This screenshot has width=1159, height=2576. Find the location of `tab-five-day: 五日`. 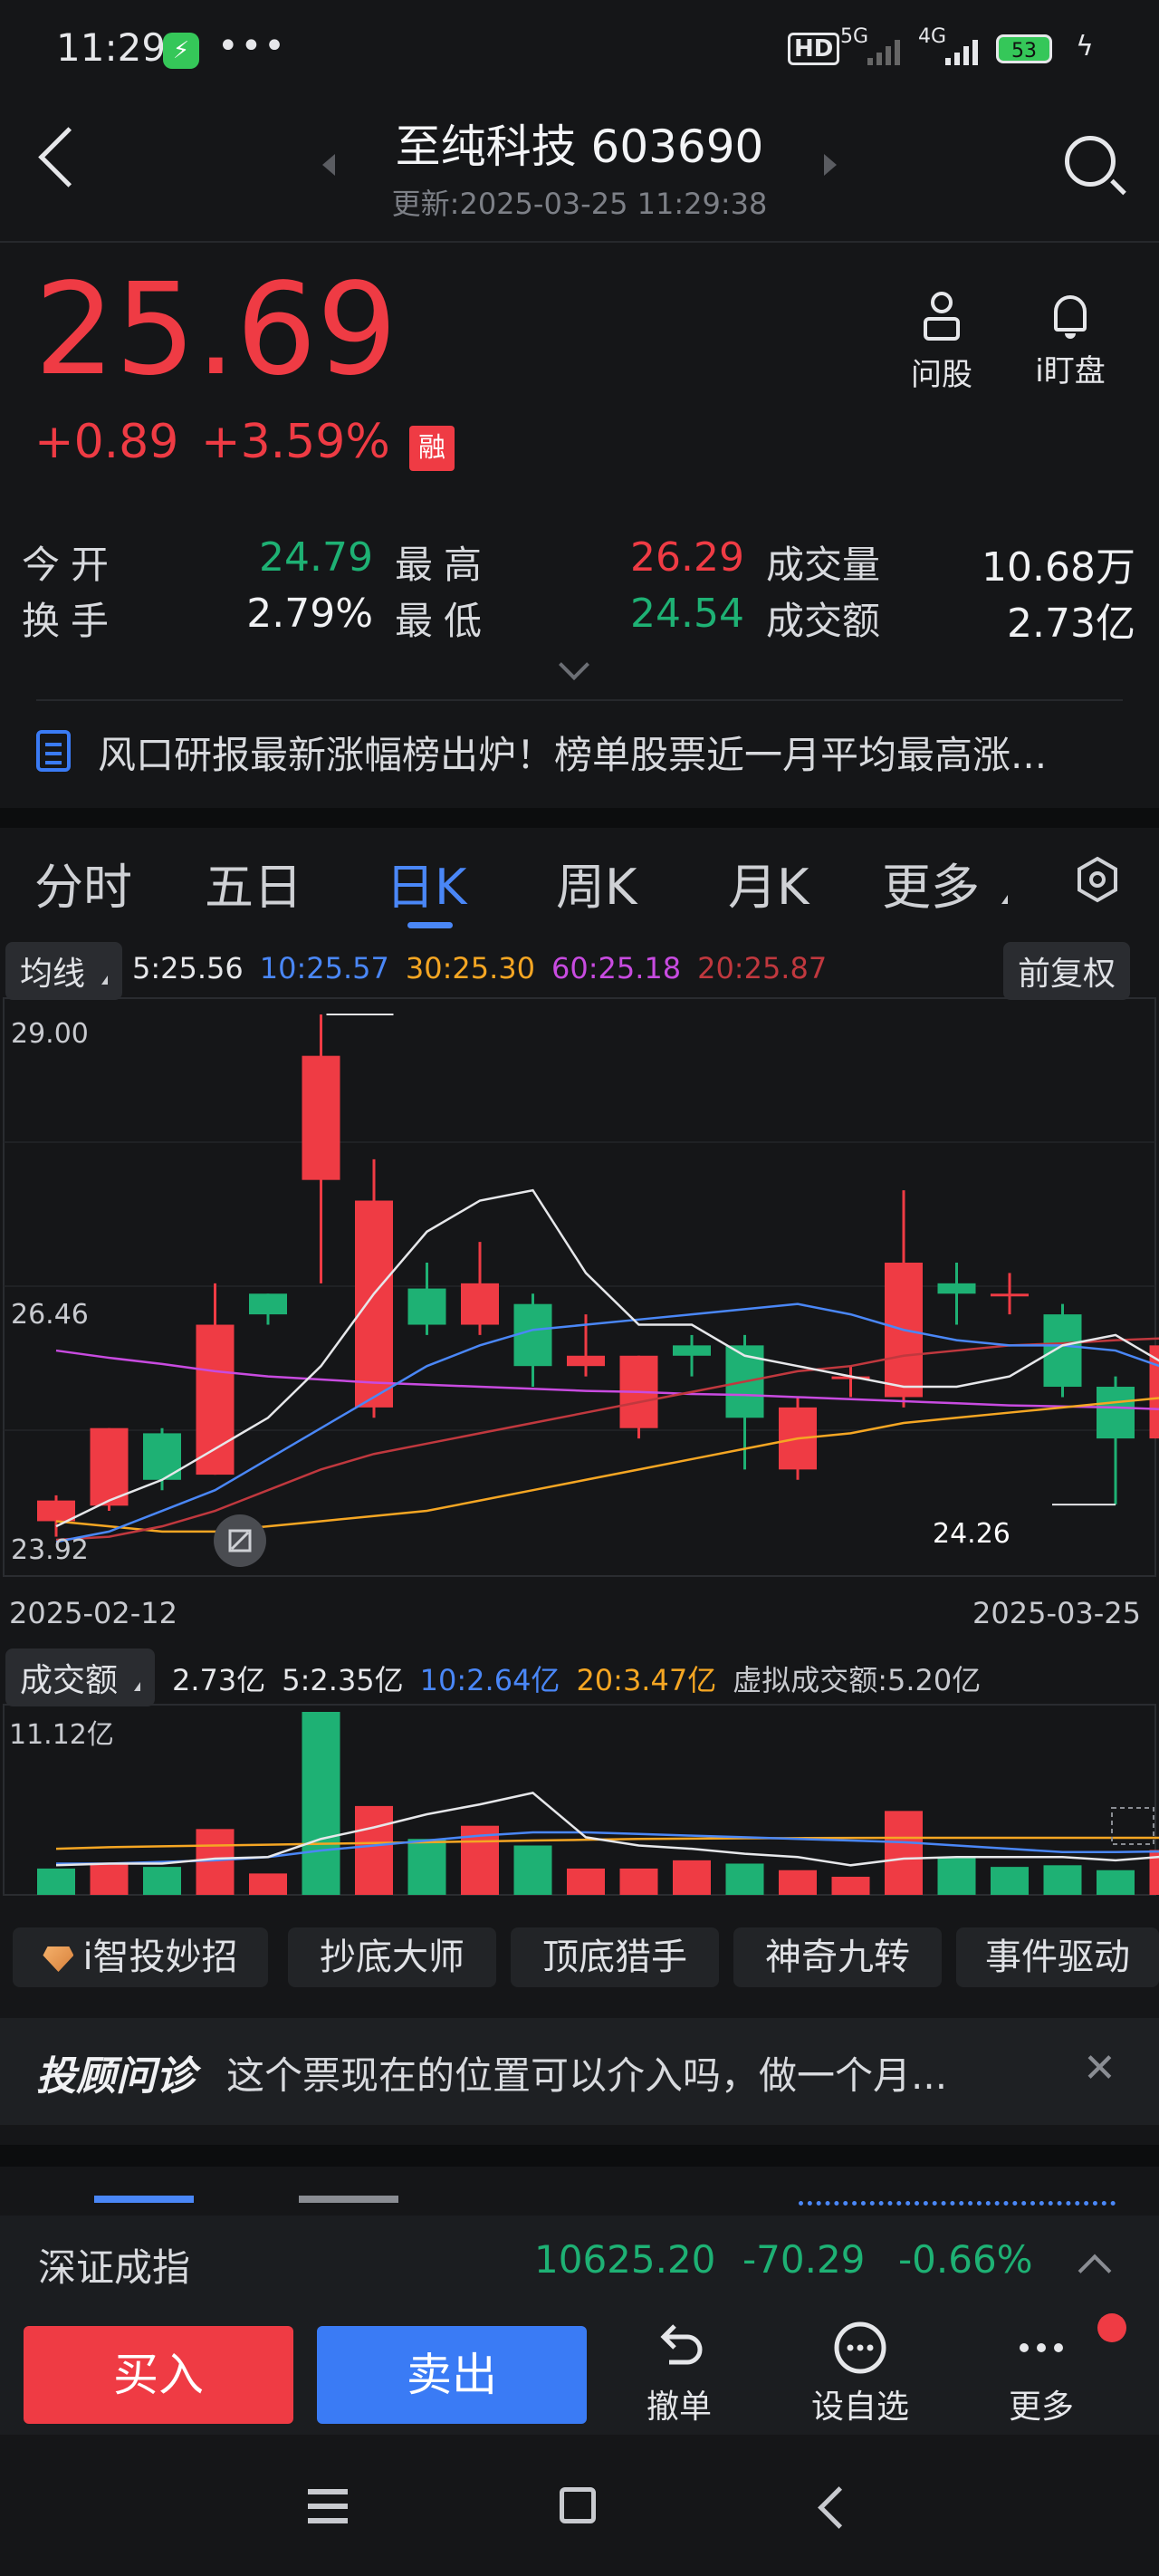

tab-five-day: 五日 is located at coordinates (254, 882).